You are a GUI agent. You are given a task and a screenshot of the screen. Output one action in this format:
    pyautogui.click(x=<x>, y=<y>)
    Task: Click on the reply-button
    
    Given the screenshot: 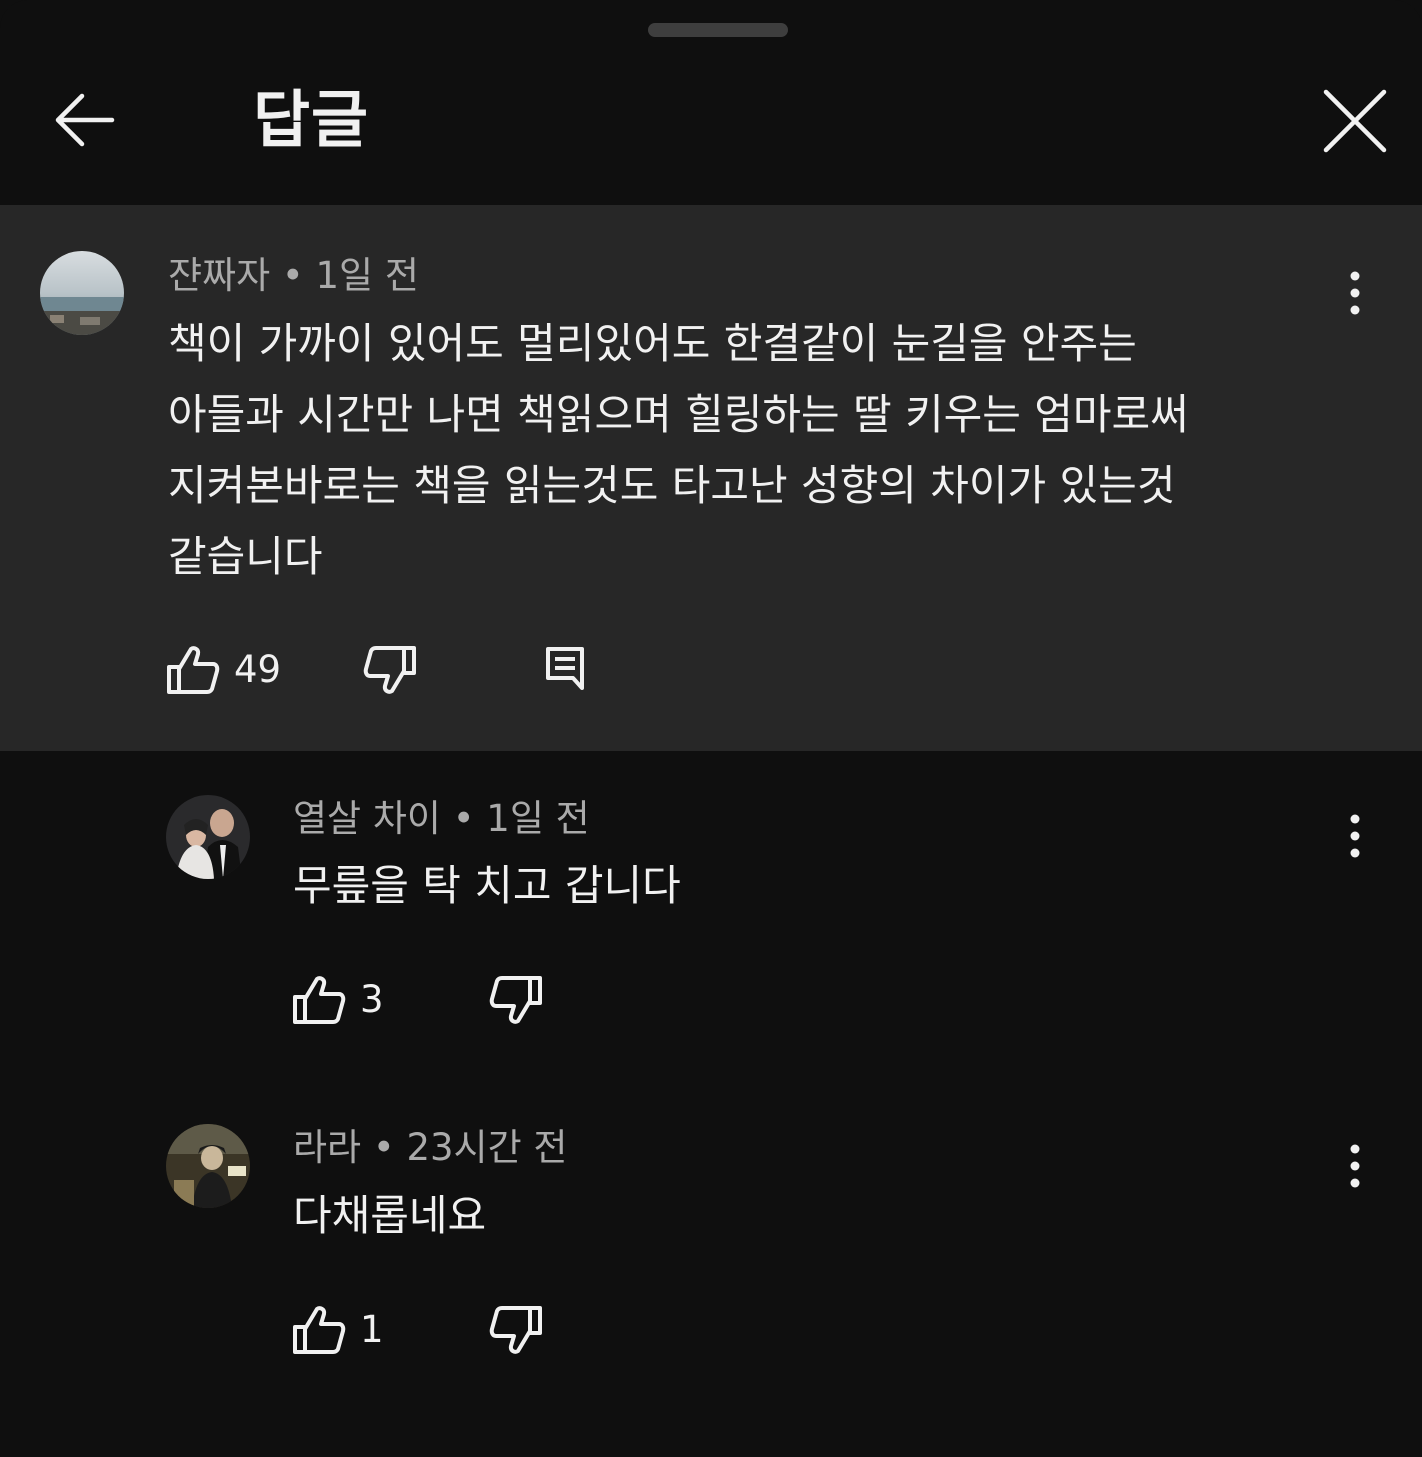 What is the action you would take?
    pyautogui.click(x=565, y=668)
    